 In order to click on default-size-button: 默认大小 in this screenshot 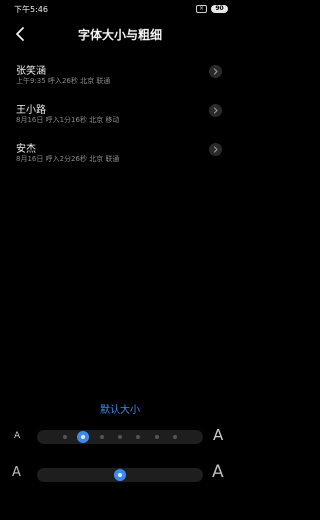, I will do `click(120, 408)`.